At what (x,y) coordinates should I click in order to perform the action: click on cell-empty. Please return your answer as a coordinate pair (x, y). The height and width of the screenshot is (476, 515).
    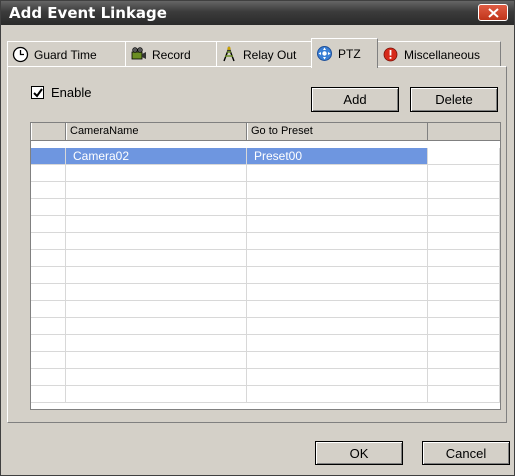
    Looking at the image, I should click on (464, 156).